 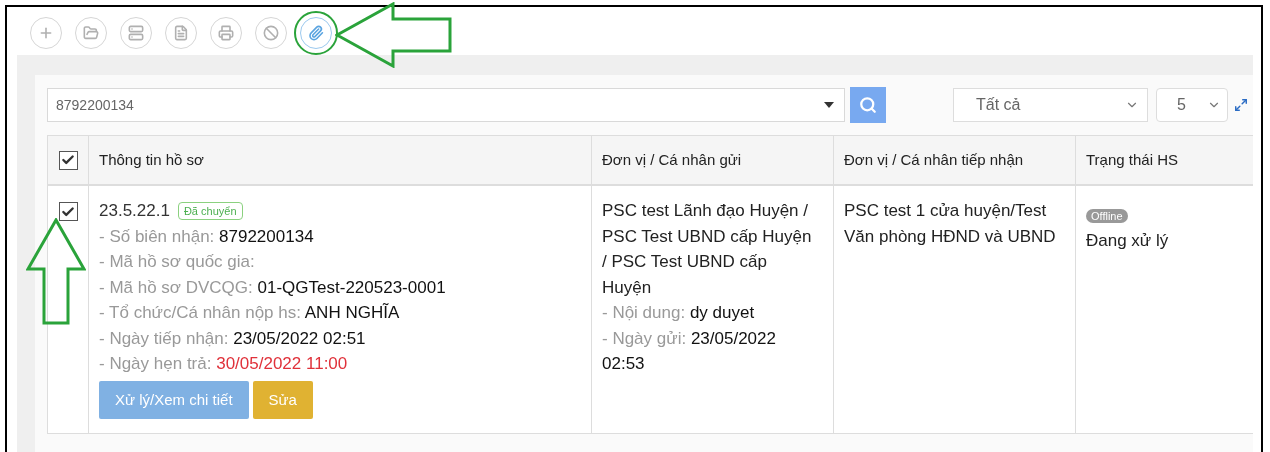 I want to click on record-field: - Số biên nhận: 8792200134, so click(x=340, y=236).